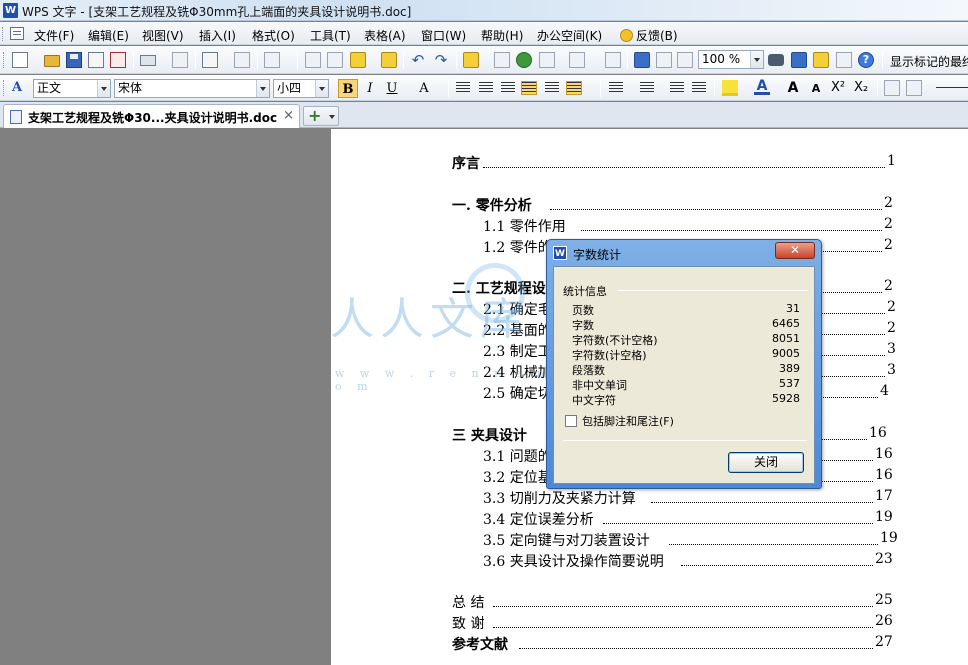 The image size is (968, 665). Describe the element at coordinates (799, 60) in the screenshot. I see `word-count-icon` at that location.